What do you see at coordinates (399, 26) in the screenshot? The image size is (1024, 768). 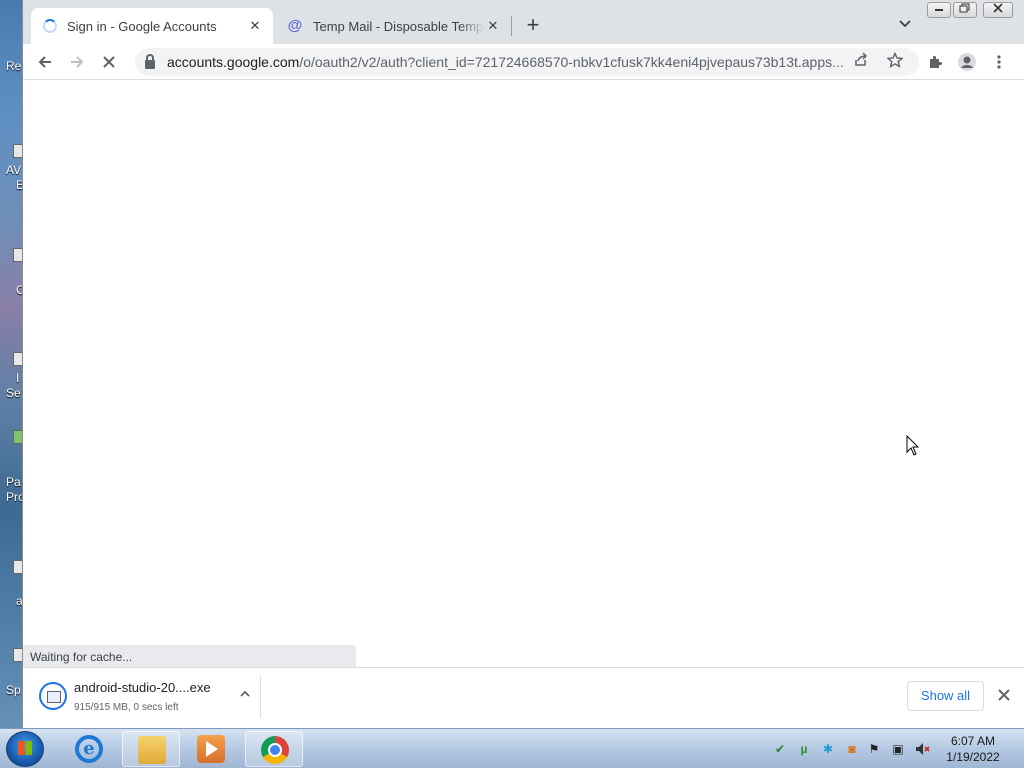 I see `tab-title: Temp Mail - Disposable Temporary Email` at bounding box center [399, 26].